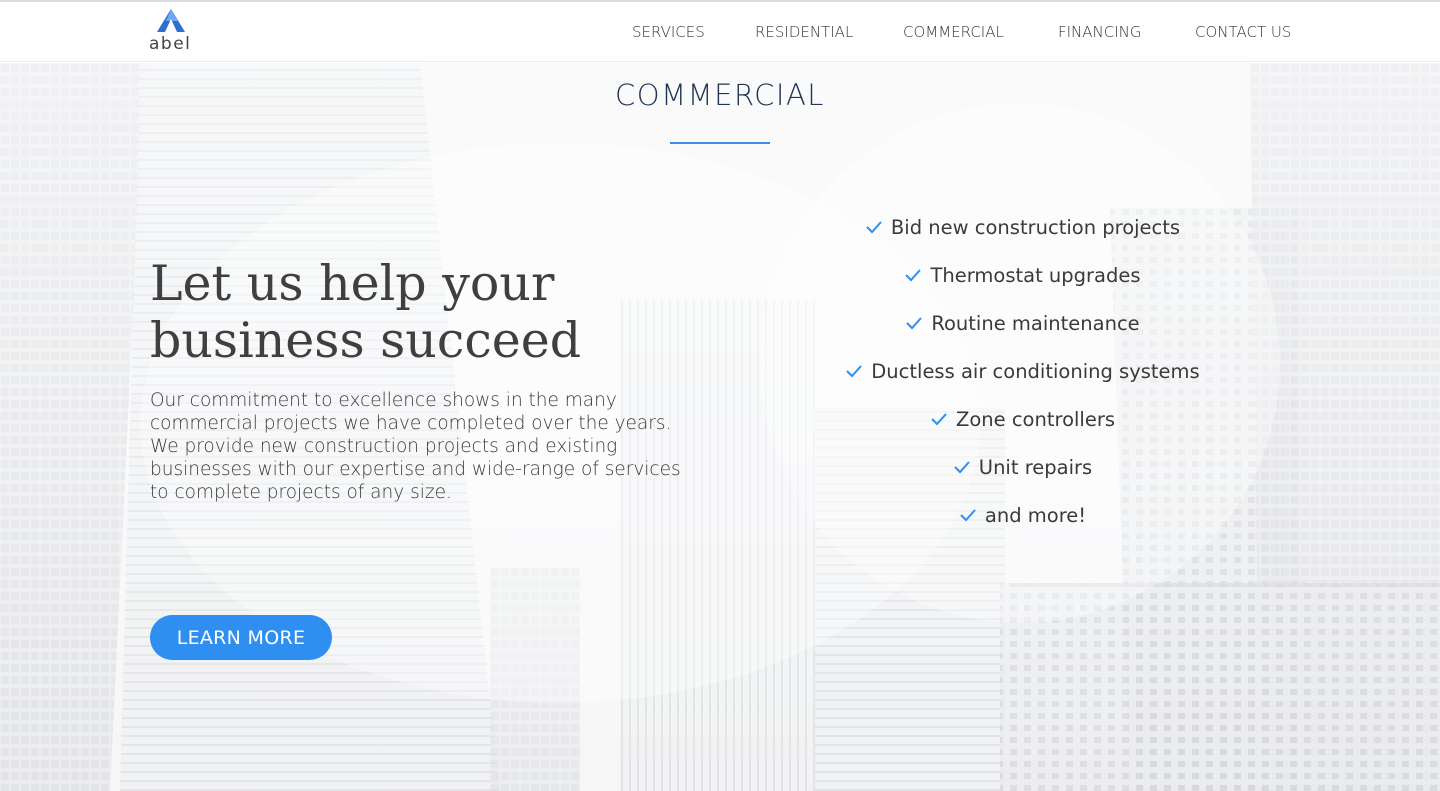  I want to click on title-underline-divider, so click(720, 143).